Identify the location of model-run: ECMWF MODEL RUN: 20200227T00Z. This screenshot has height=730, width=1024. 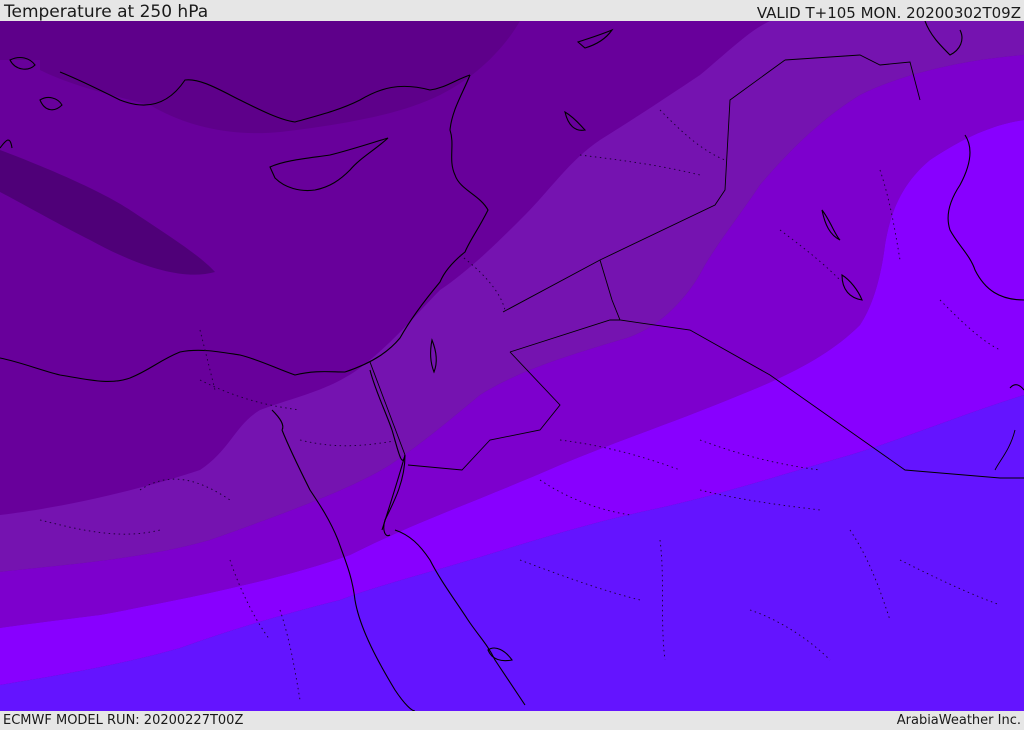
(123, 720).